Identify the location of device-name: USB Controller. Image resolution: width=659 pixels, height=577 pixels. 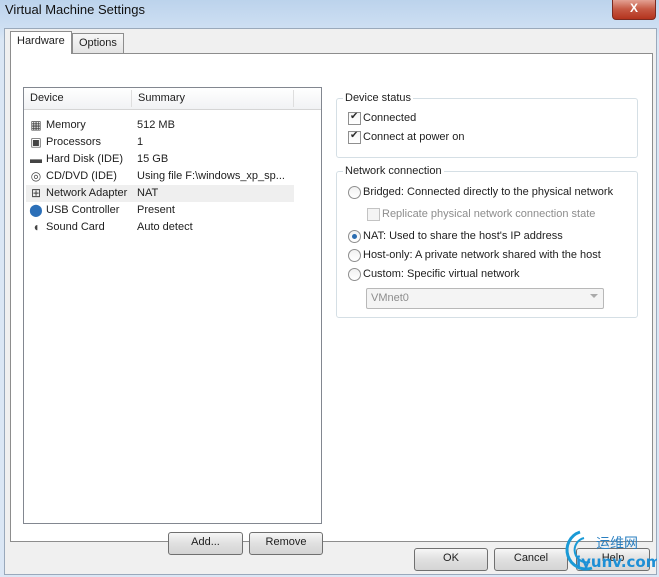
(83, 210).